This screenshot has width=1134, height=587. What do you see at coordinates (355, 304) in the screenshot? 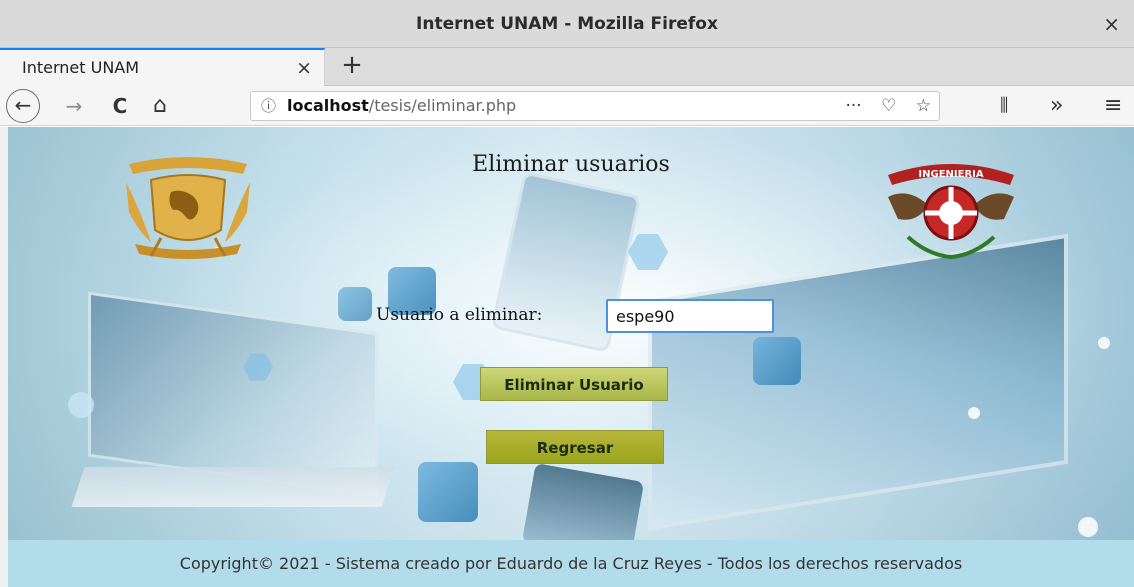
I see `background-small-cube` at bounding box center [355, 304].